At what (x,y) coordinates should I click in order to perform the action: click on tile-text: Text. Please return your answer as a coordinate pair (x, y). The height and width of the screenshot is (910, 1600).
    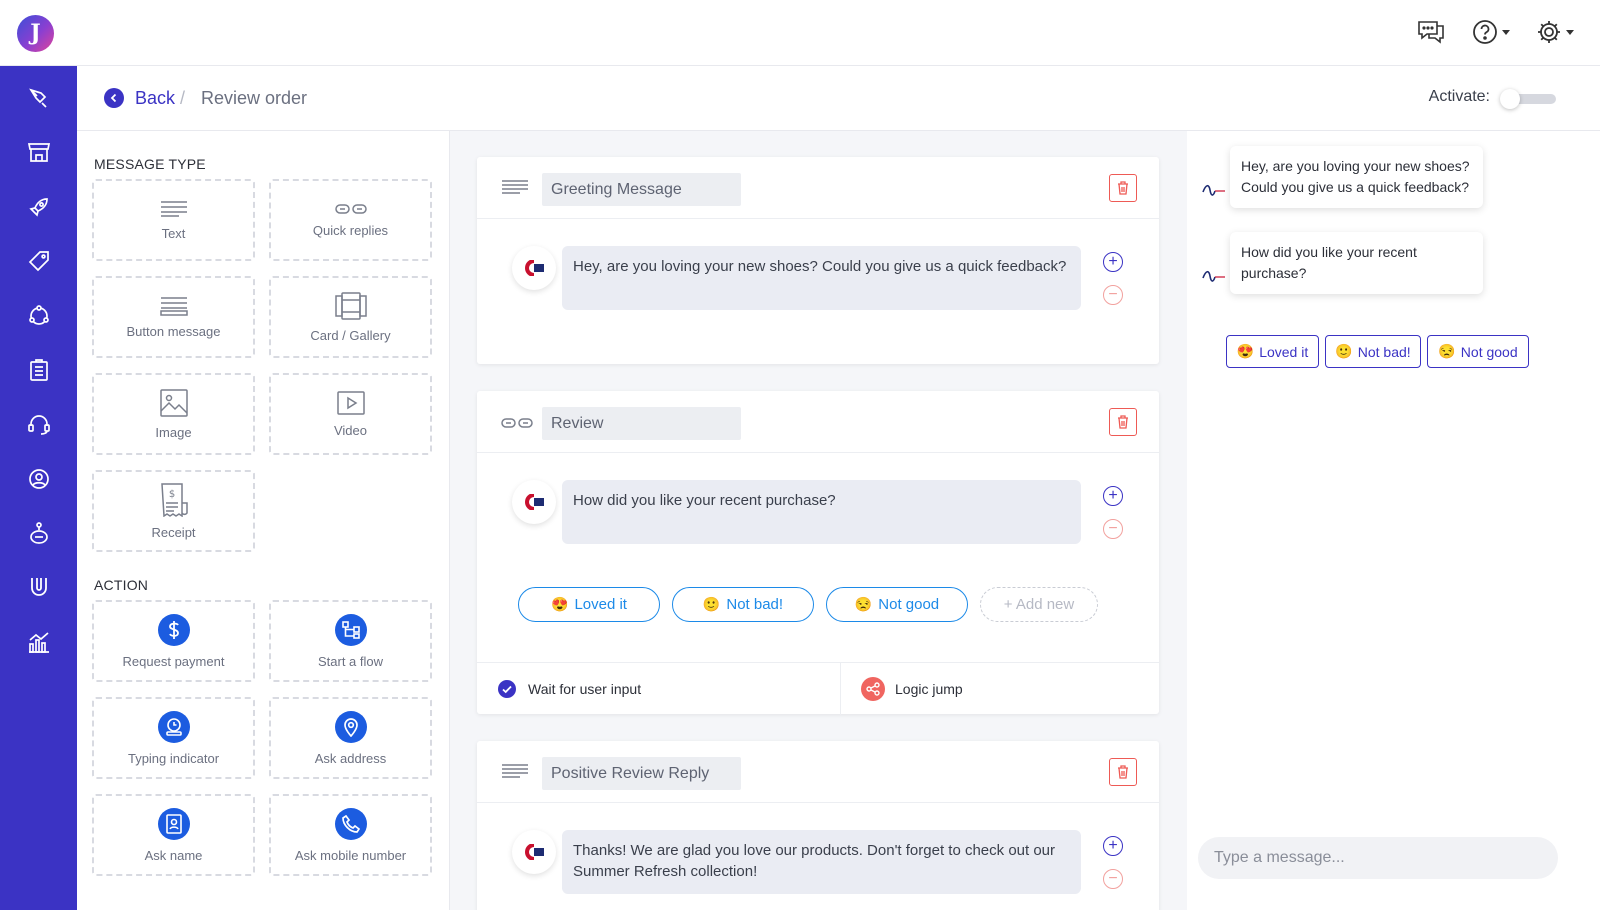
    Looking at the image, I should click on (173, 220).